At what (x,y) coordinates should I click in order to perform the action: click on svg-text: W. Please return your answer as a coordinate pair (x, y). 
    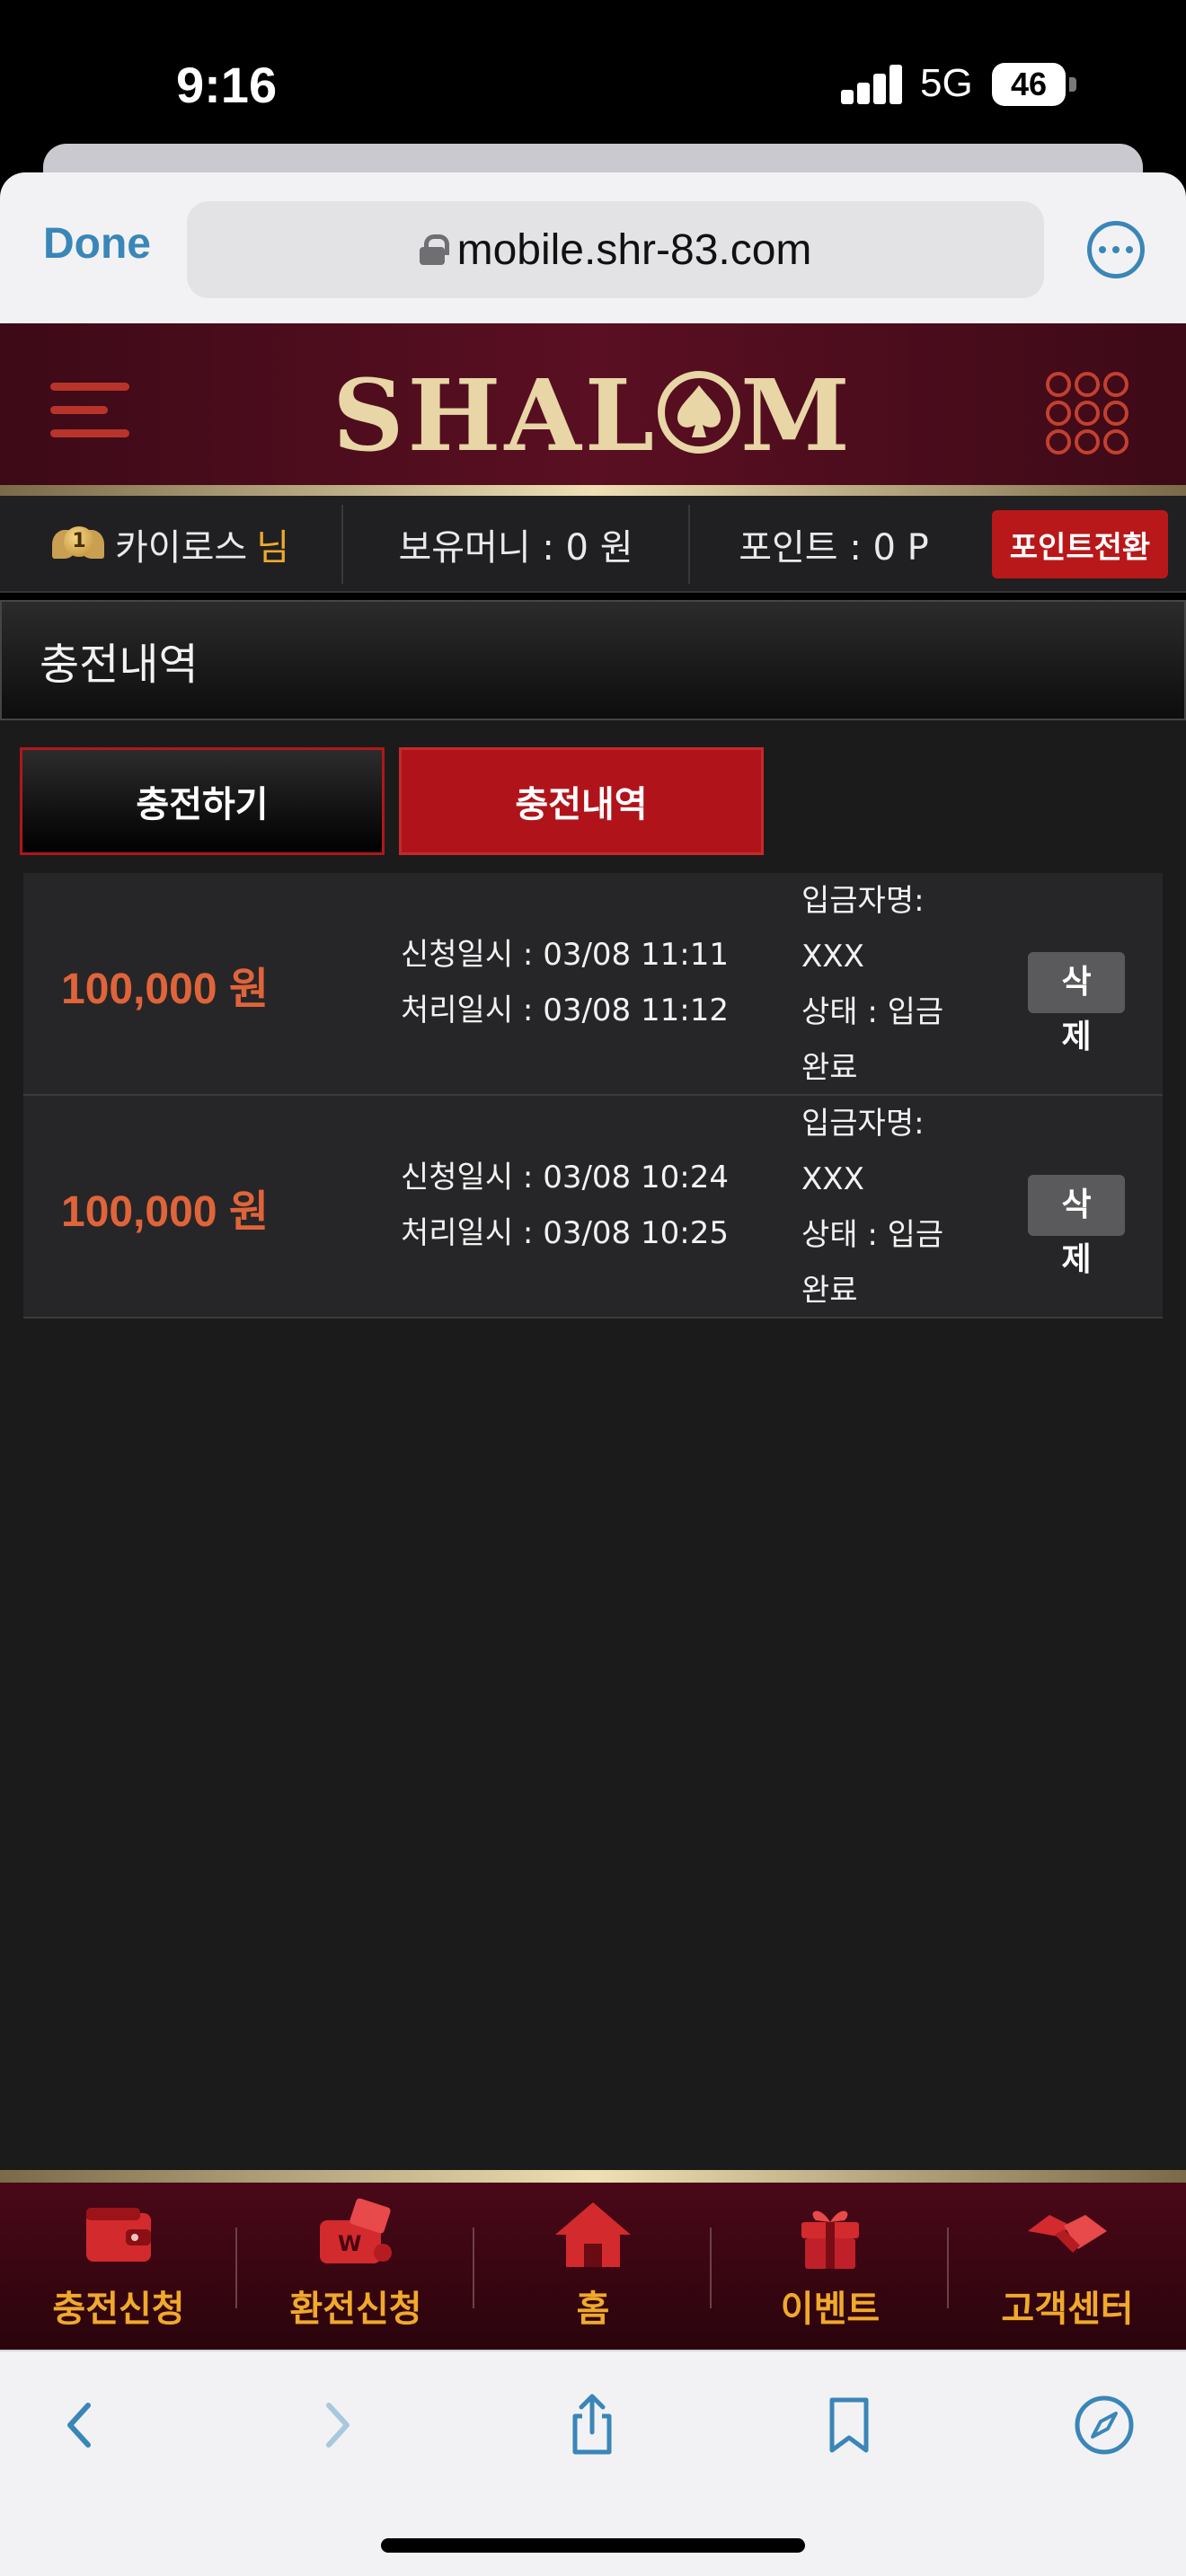
    Looking at the image, I should click on (349, 2243).